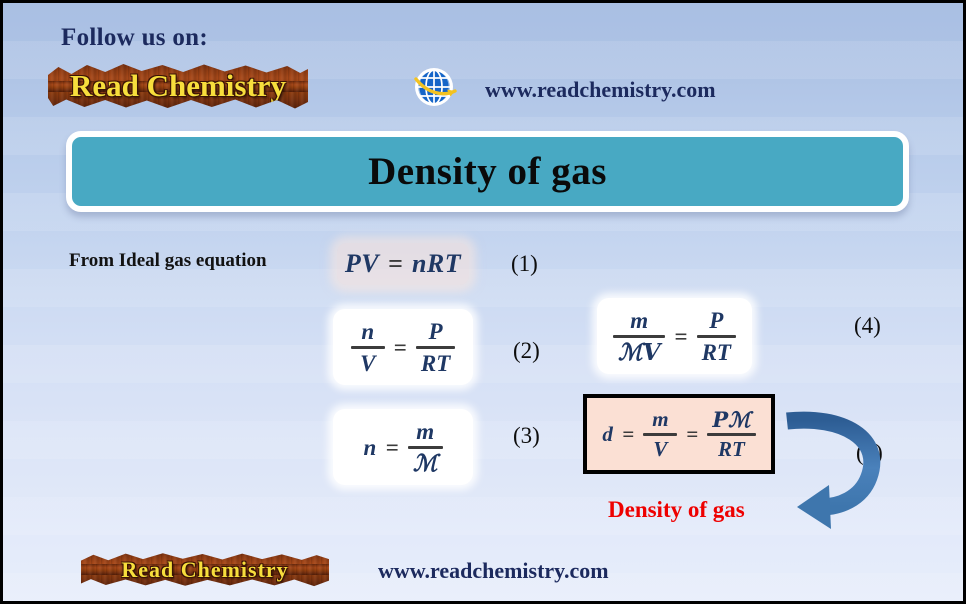  I want to click on page-title: Density of gas, so click(487, 171).